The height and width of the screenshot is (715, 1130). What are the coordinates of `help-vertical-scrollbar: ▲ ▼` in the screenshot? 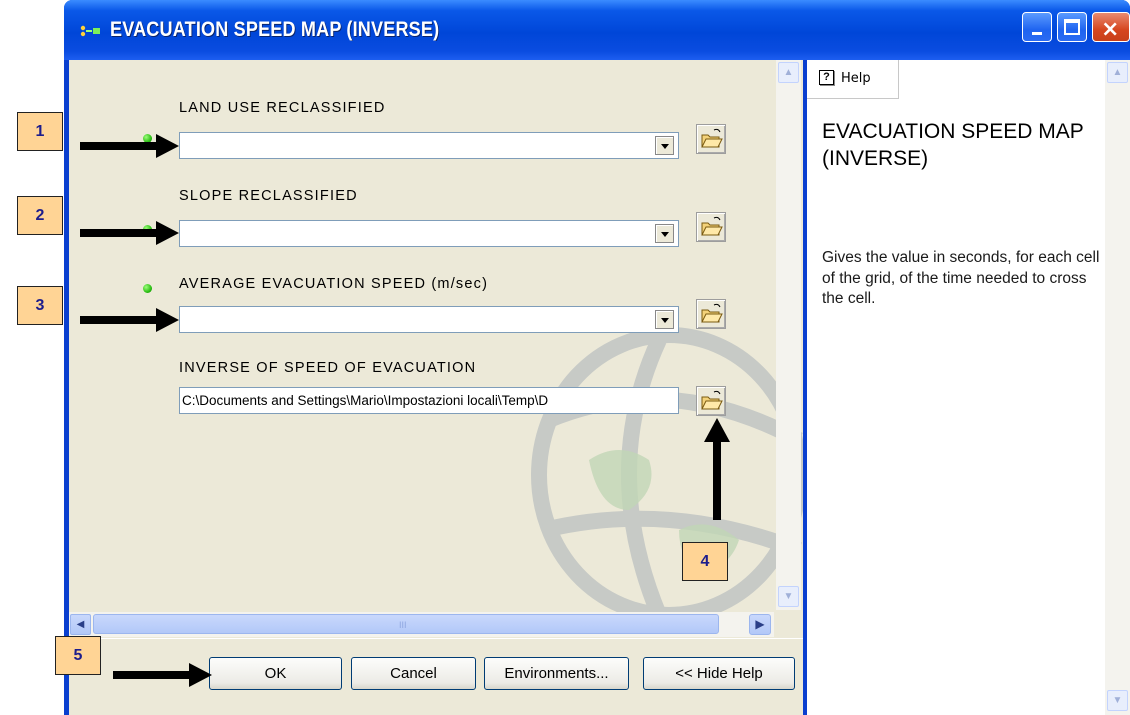 It's located at (1117, 387).